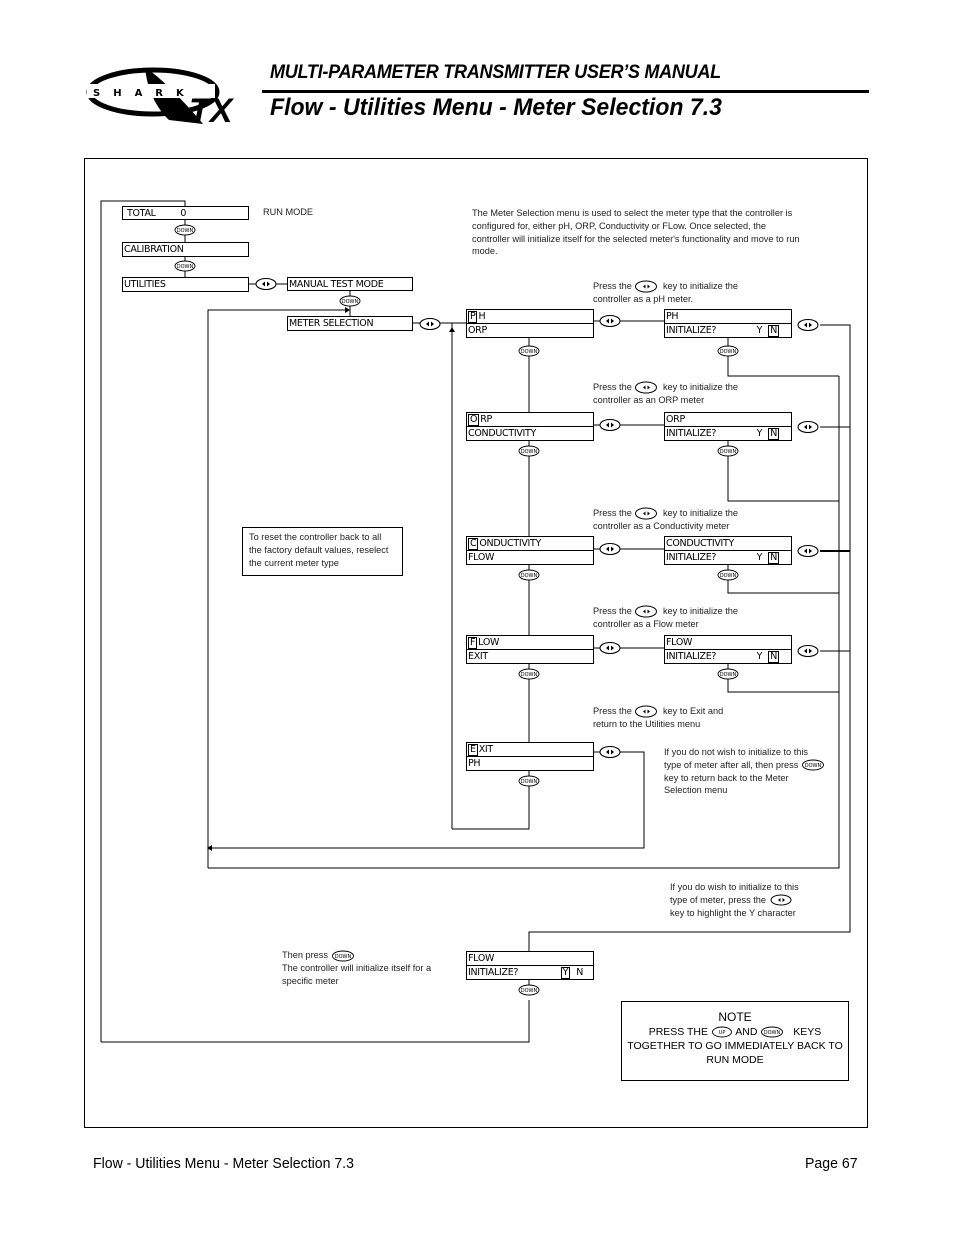  What do you see at coordinates (728, 323) in the screenshot?
I see `confirm-ph: PH INITIALIZE? YN` at bounding box center [728, 323].